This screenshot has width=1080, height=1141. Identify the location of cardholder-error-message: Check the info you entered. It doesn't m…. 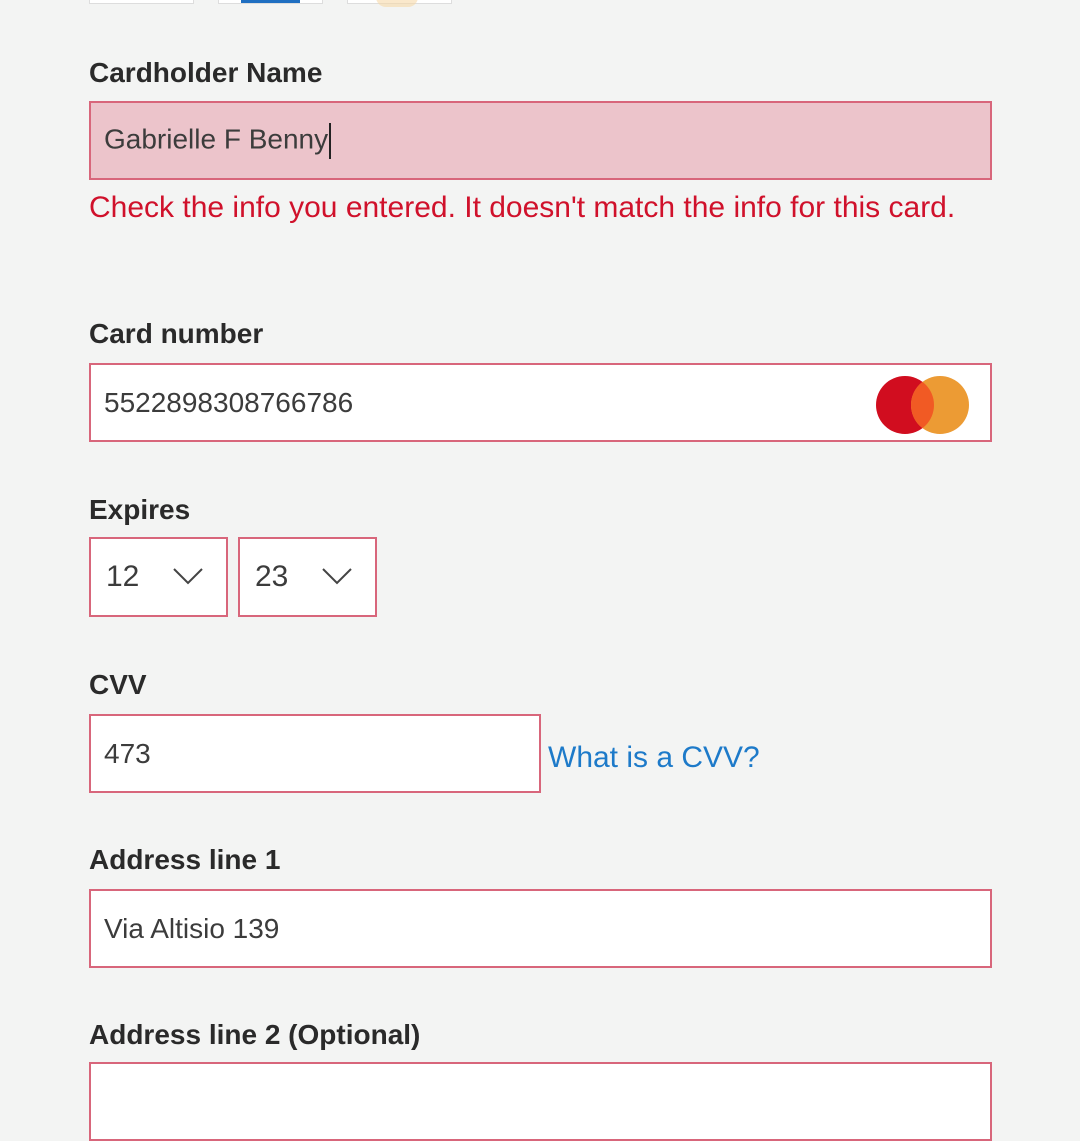
(522, 207).